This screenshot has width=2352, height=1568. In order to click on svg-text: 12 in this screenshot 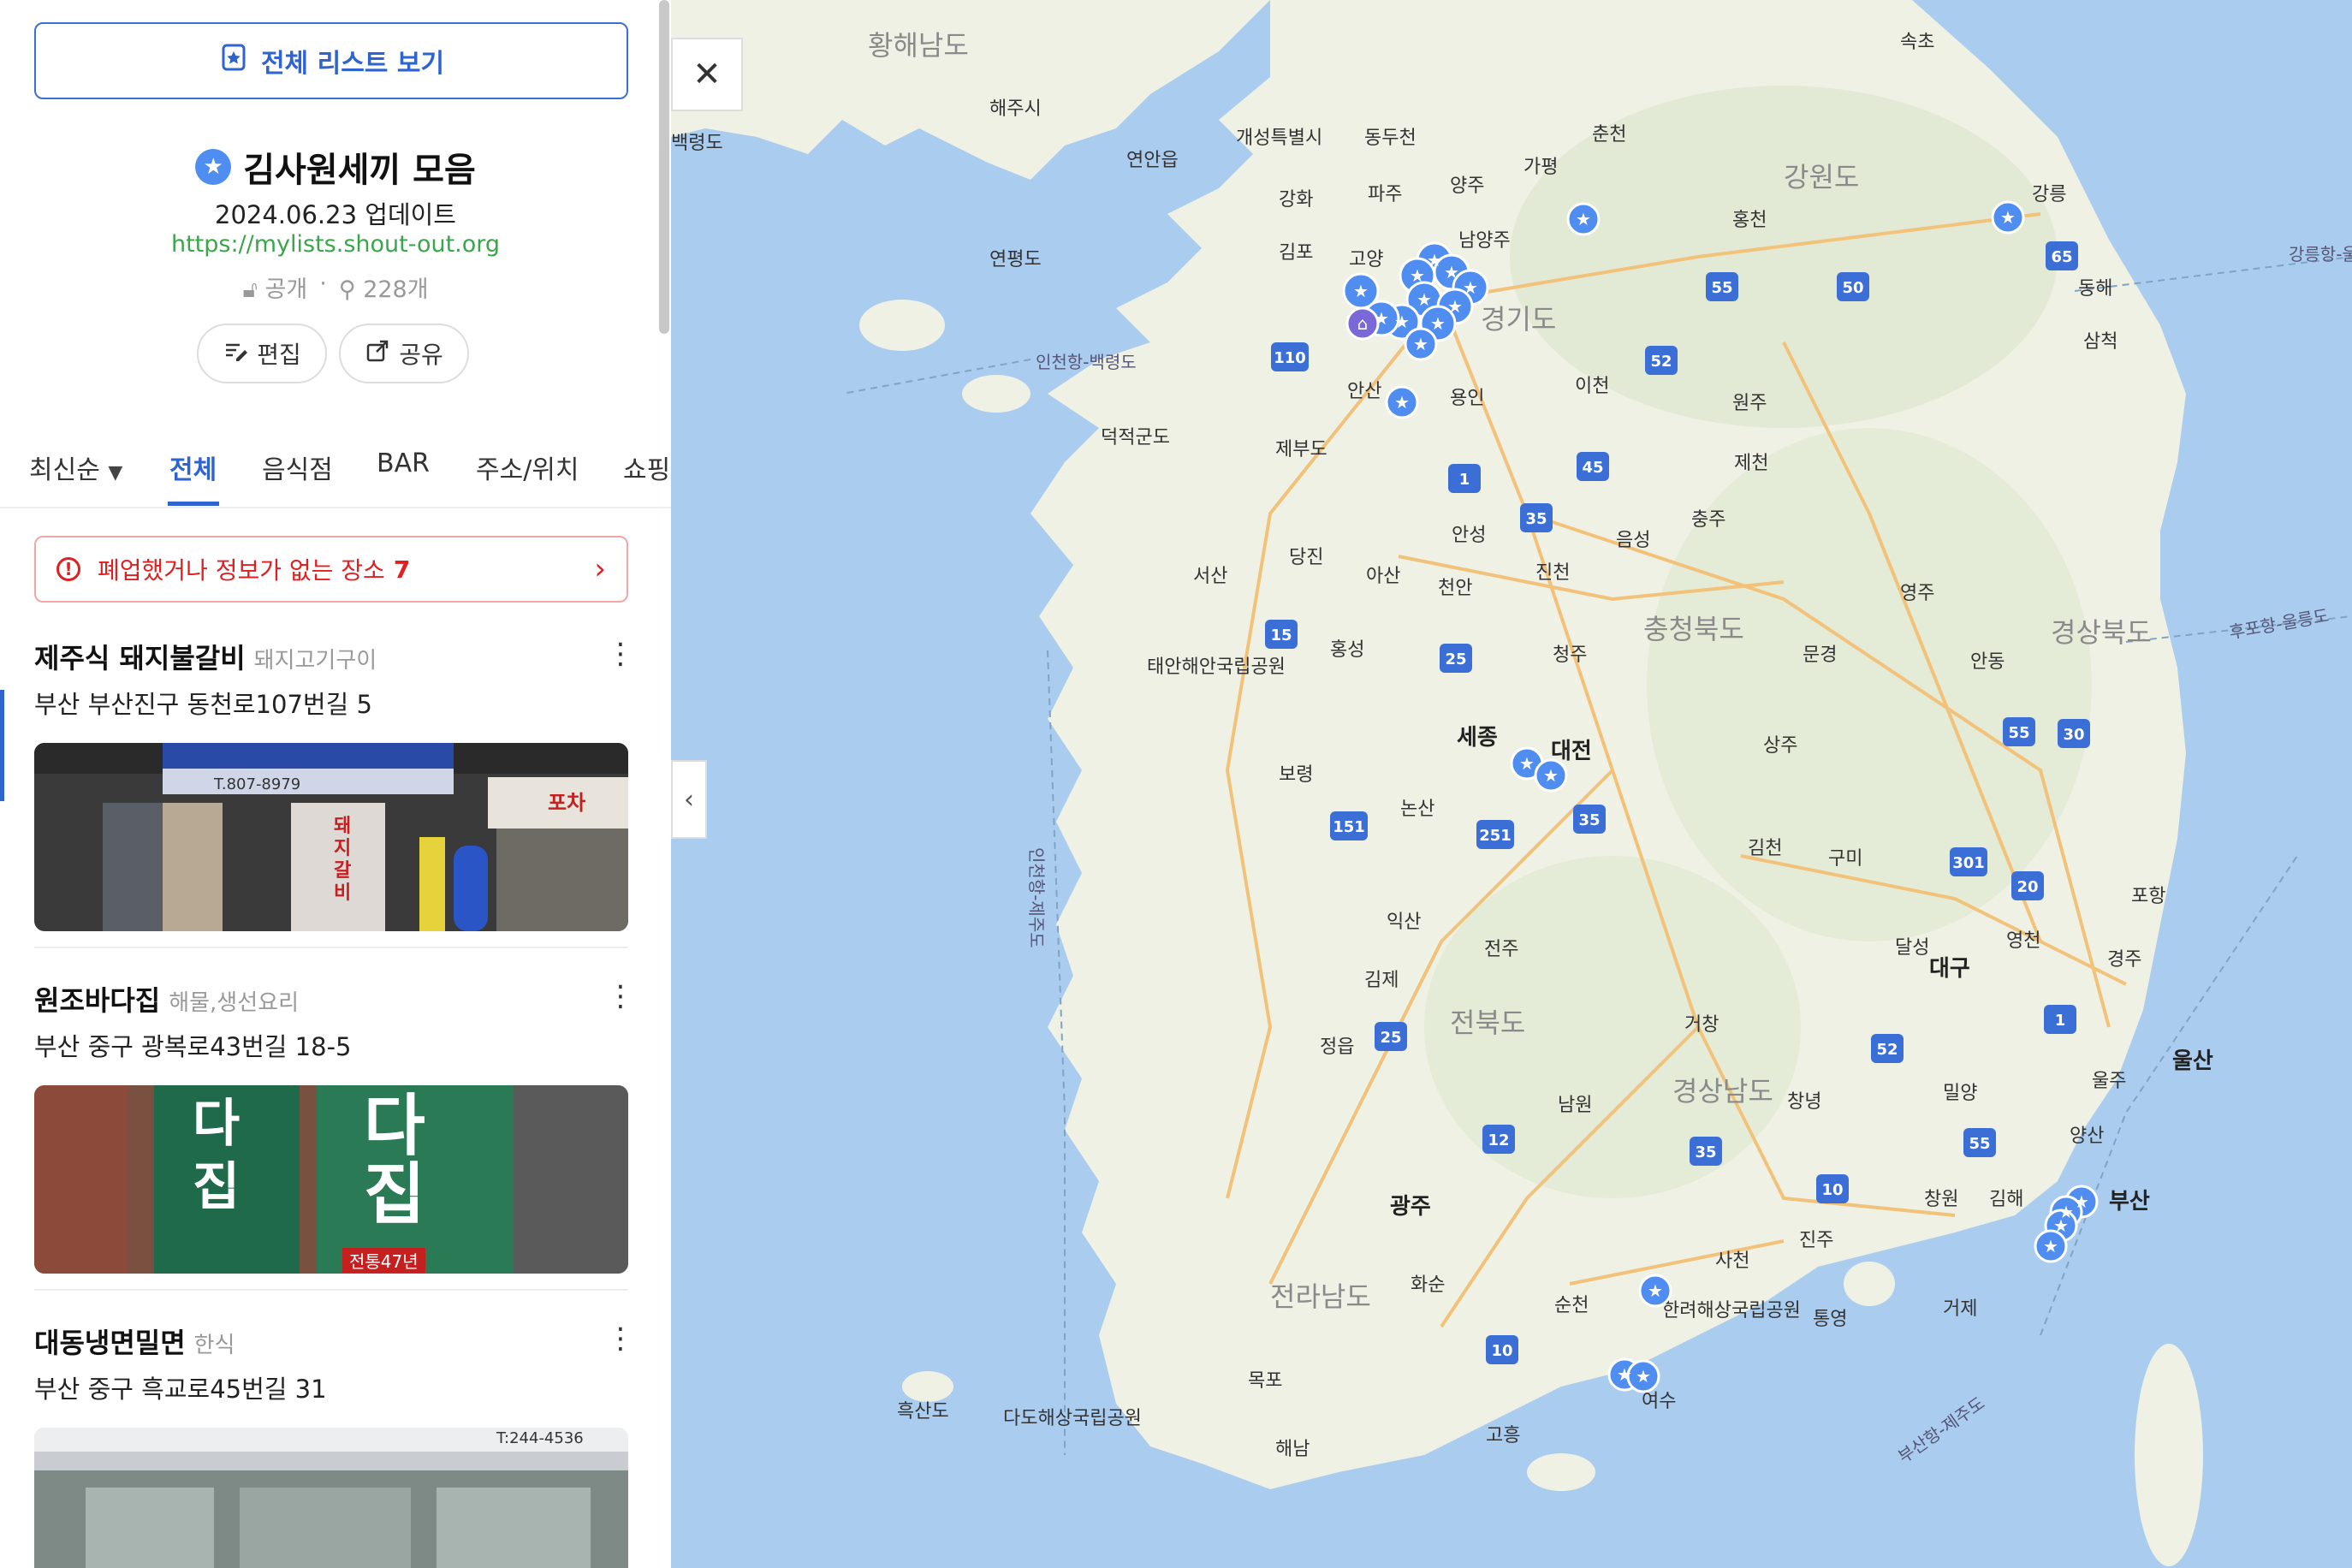, I will do `click(1498, 1140)`.